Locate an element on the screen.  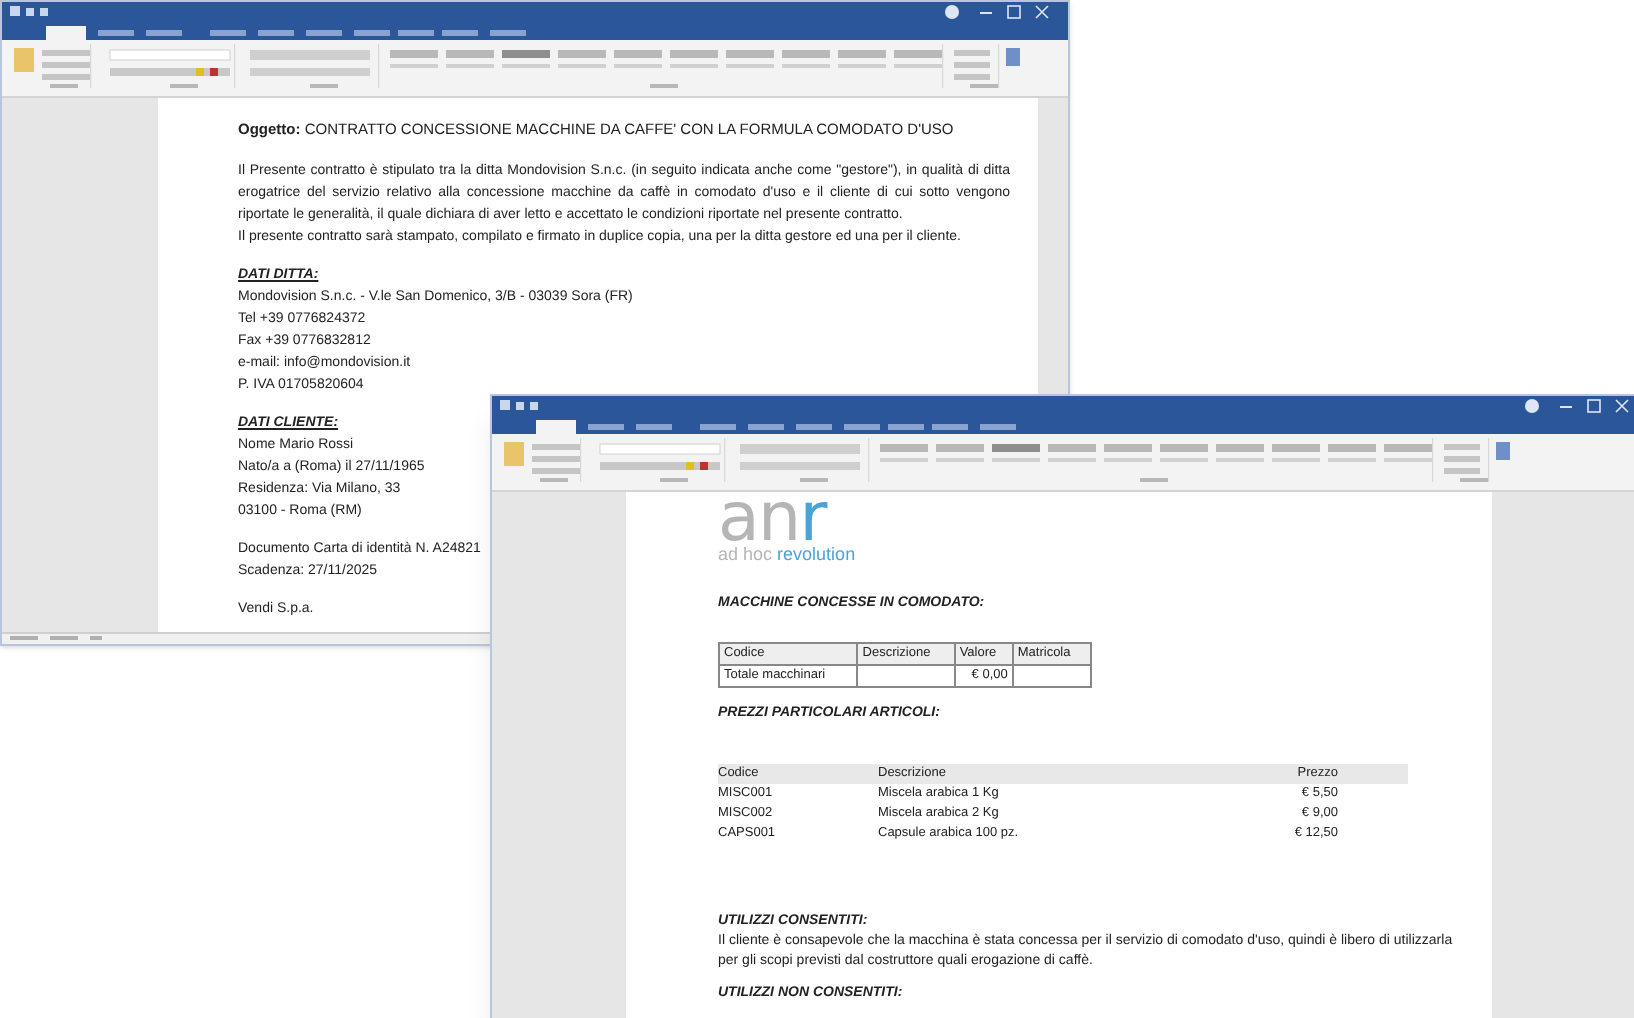
logo: anr is located at coordinates (773, 518).